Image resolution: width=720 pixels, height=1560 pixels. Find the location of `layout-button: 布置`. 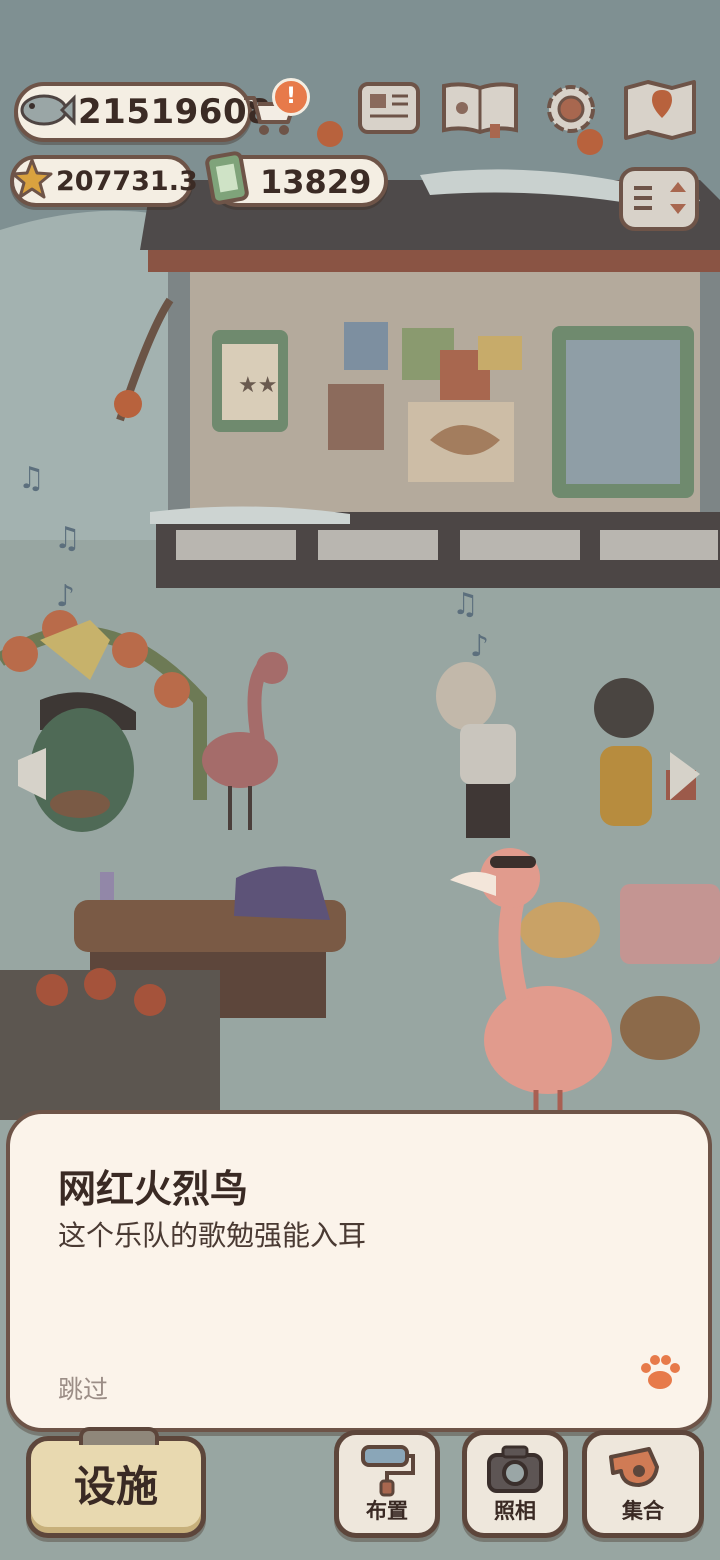

layout-button: 布置 is located at coordinates (387, 1484).